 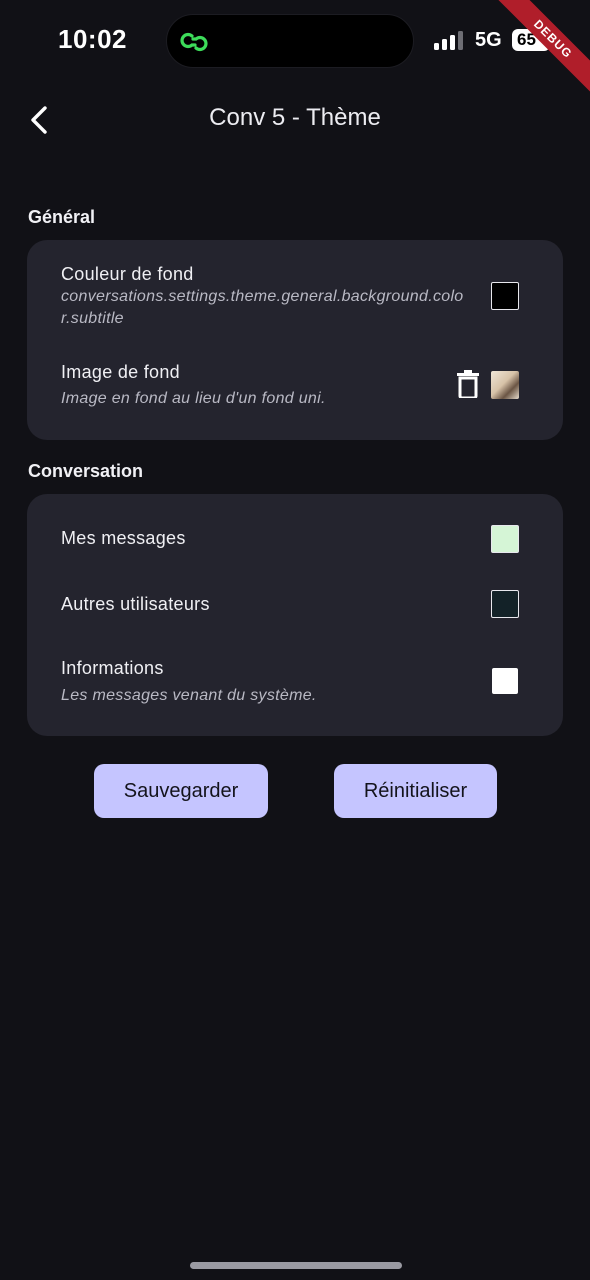 What do you see at coordinates (505, 681) in the screenshot?
I see `information-color-swatch` at bounding box center [505, 681].